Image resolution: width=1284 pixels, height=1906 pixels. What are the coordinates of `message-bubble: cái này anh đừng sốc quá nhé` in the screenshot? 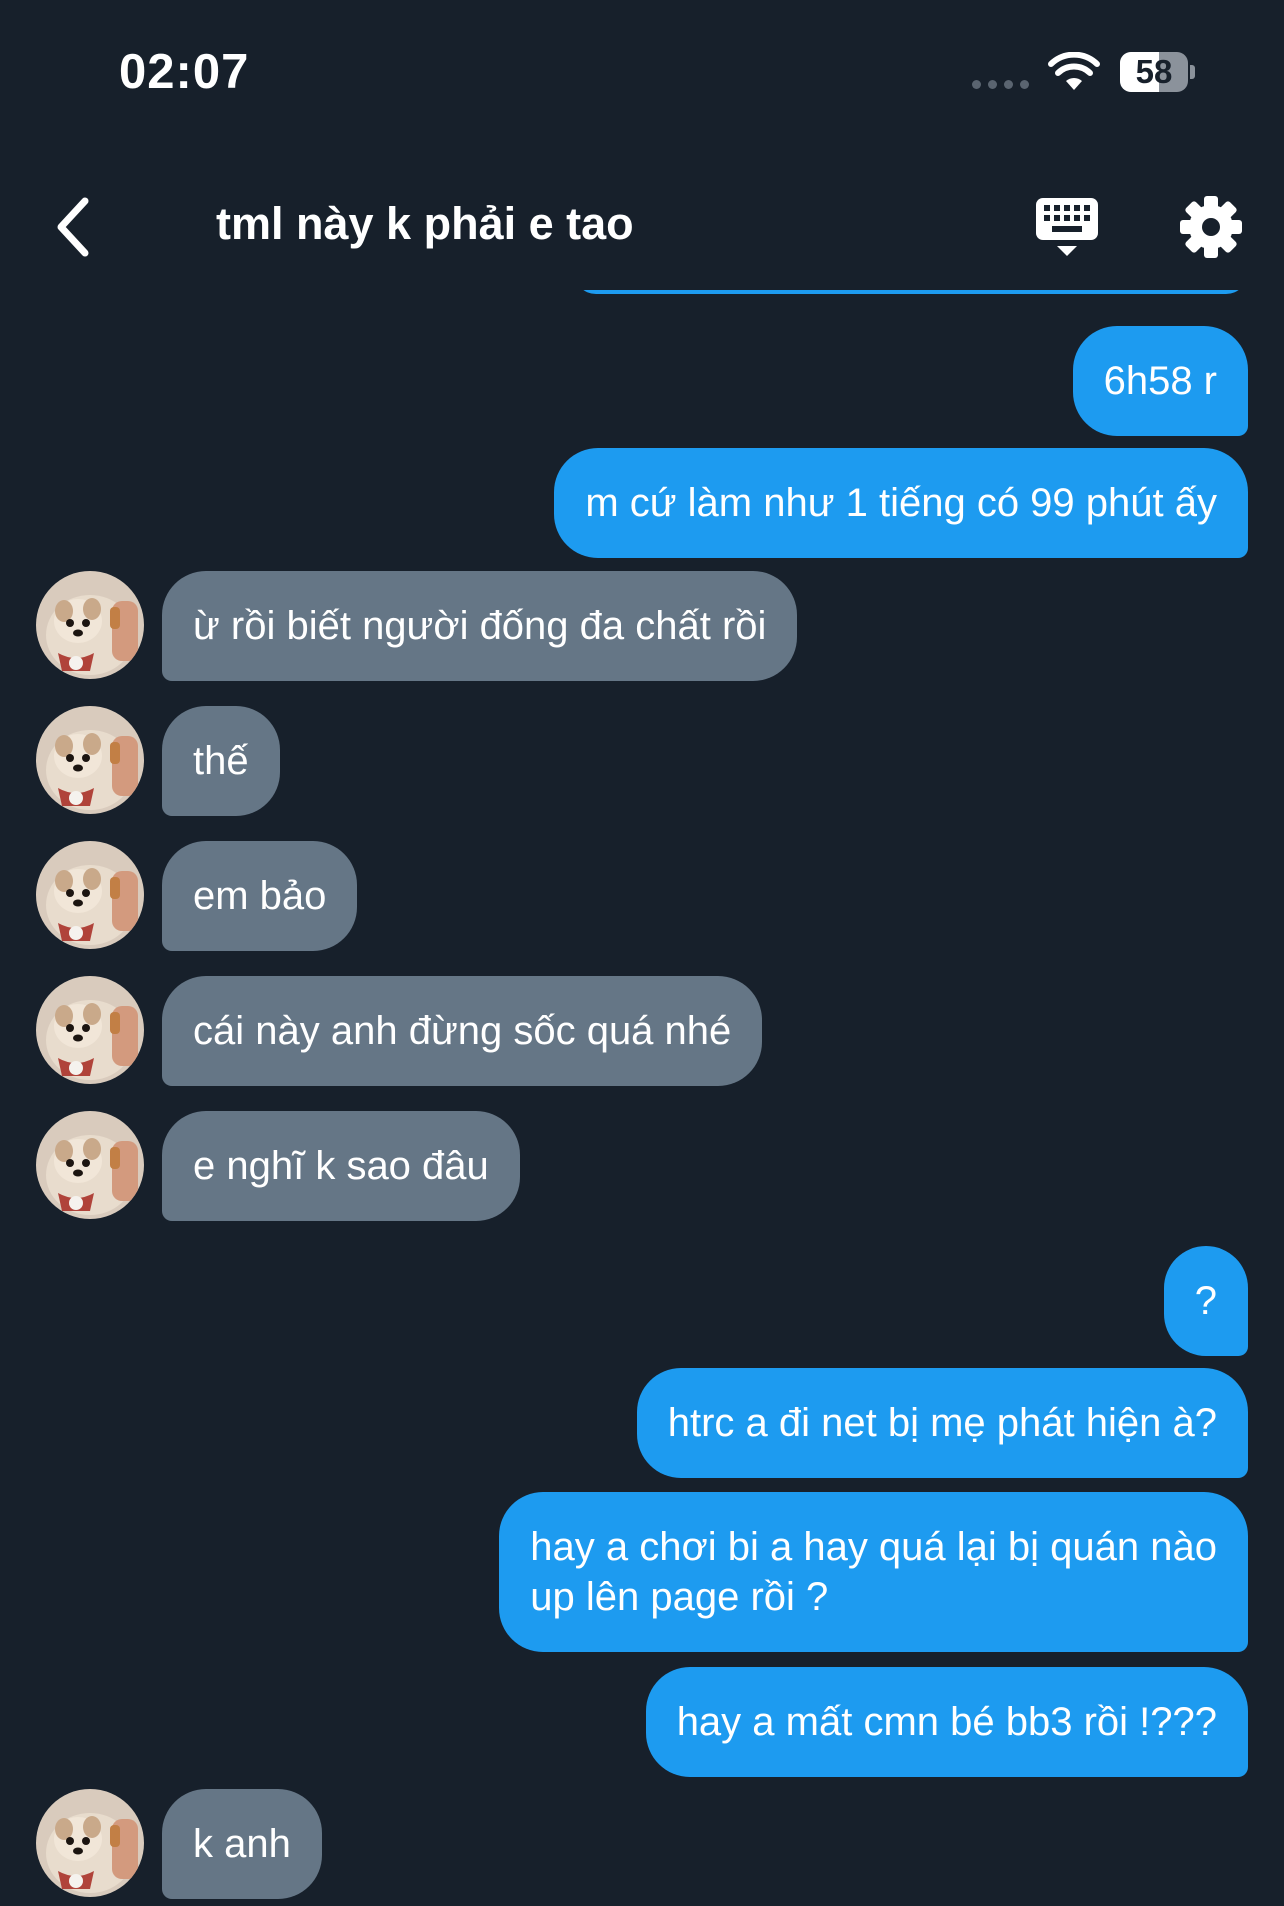 It's located at (462, 1031).